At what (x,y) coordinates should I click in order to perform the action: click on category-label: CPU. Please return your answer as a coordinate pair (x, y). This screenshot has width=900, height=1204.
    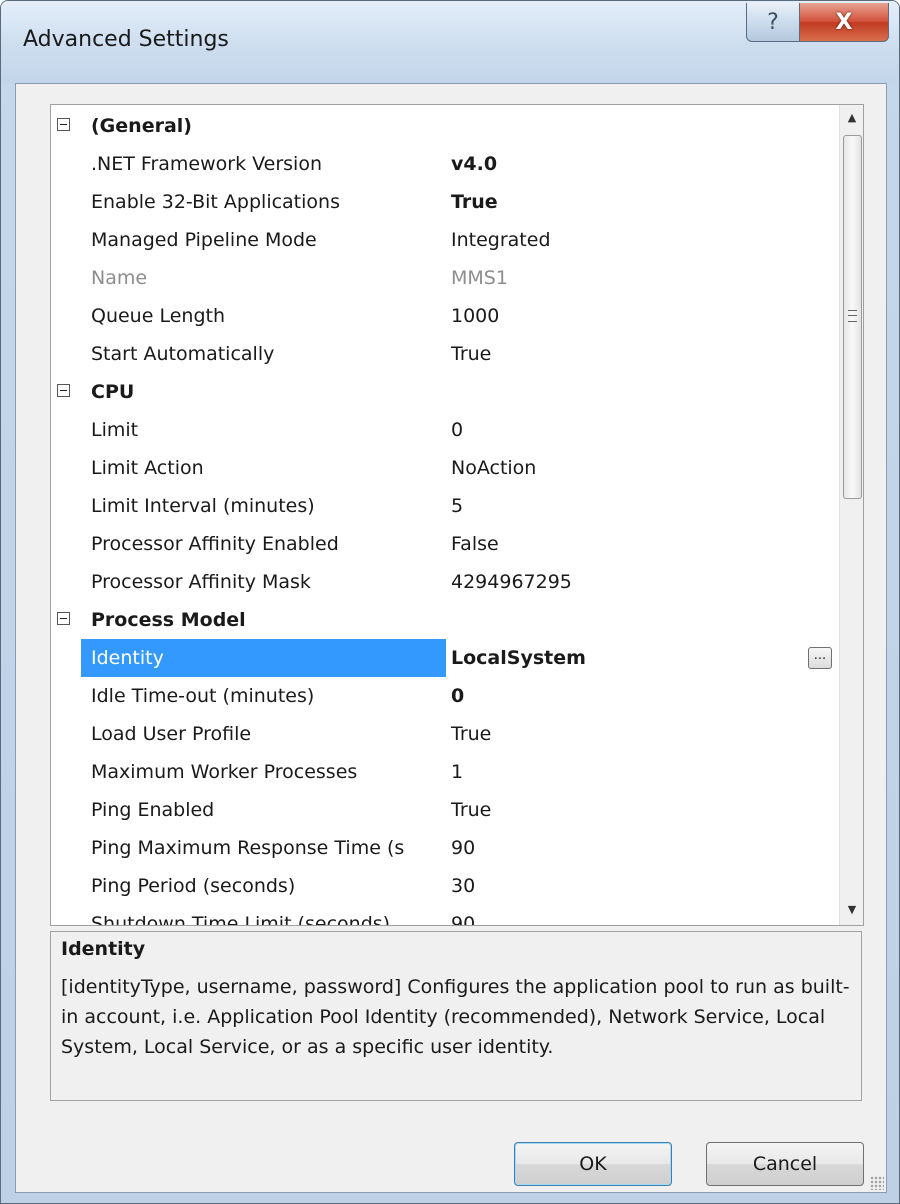
    Looking at the image, I should click on (113, 392).